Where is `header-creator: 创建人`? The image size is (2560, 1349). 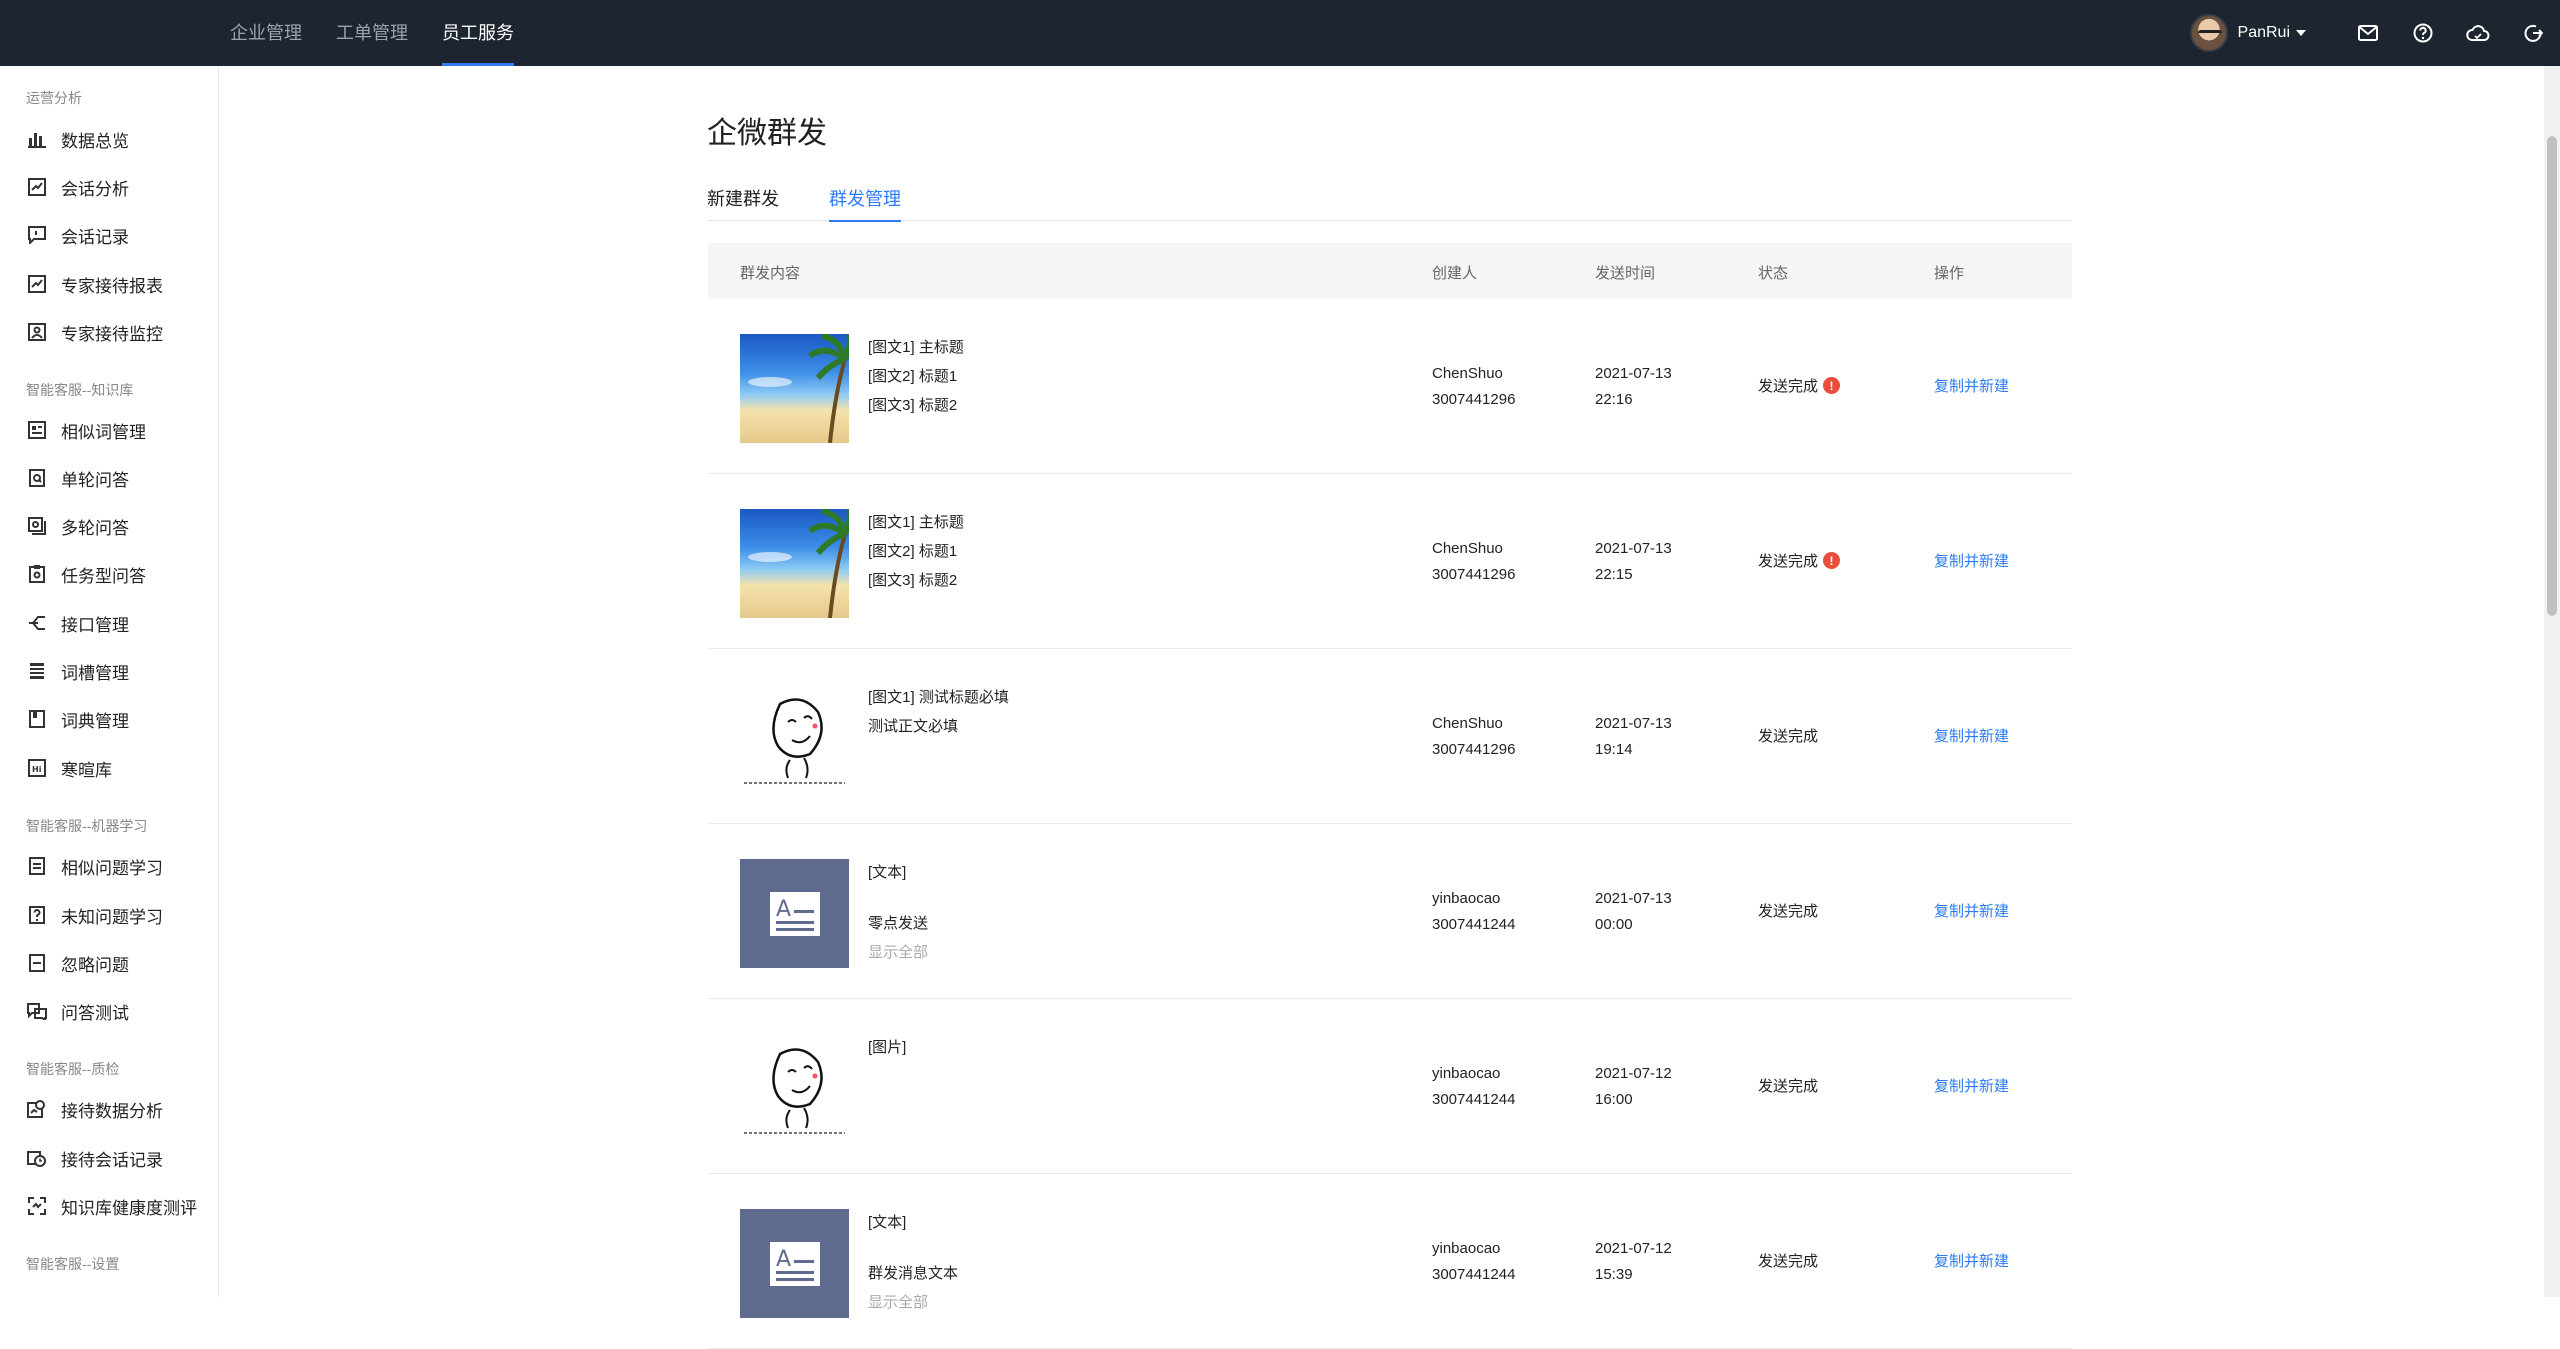
header-creator: 创建人 is located at coordinates (1455, 273).